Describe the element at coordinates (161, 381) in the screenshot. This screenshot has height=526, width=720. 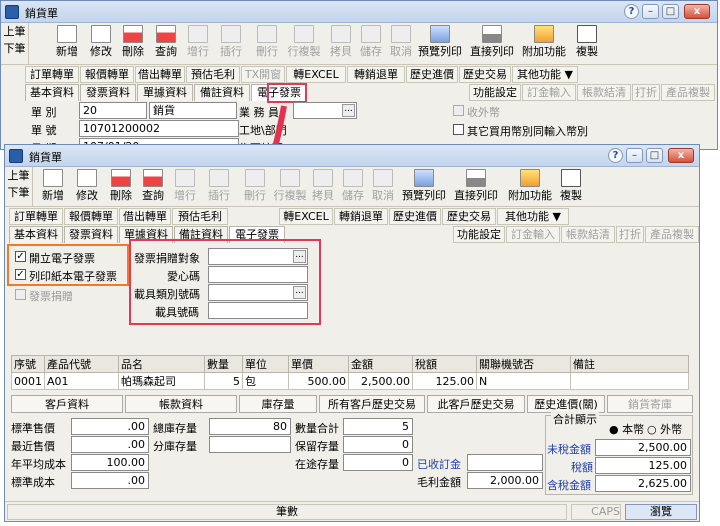
I see `cell-name: 帕瑪森起司` at that location.